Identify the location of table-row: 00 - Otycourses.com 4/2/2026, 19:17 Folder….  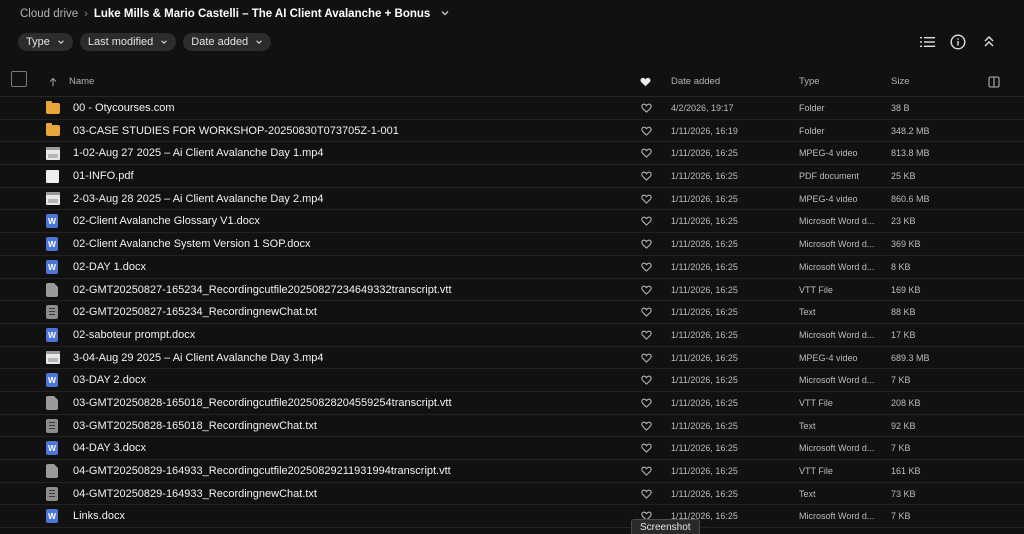
(512, 108).